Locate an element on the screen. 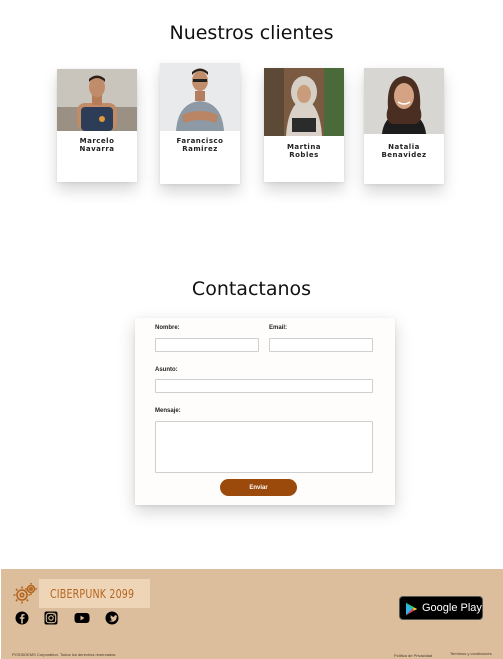  contact-form: Nombre: Email: Asunto: Mensaje: Enviar is located at coordinates (265, 411).